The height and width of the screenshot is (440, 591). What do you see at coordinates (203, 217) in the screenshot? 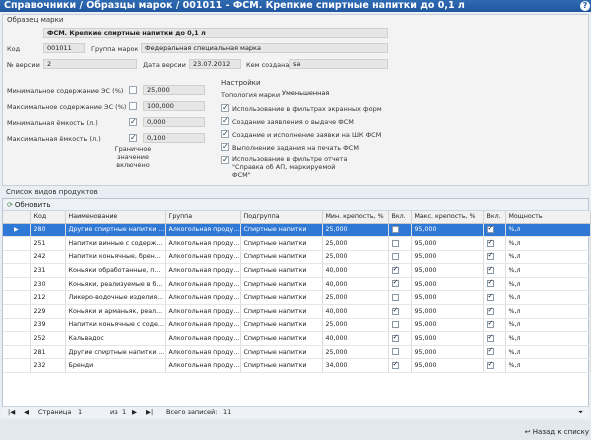
I see `column-header-group: Группа` at bounding box center [203, 217].